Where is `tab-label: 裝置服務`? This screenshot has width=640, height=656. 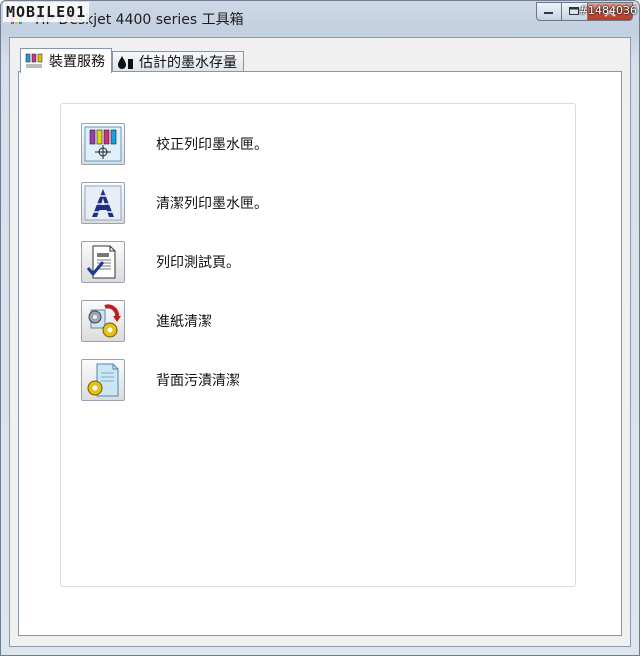
tab-label: 裝置服務 is located at coordinates (77, 62).